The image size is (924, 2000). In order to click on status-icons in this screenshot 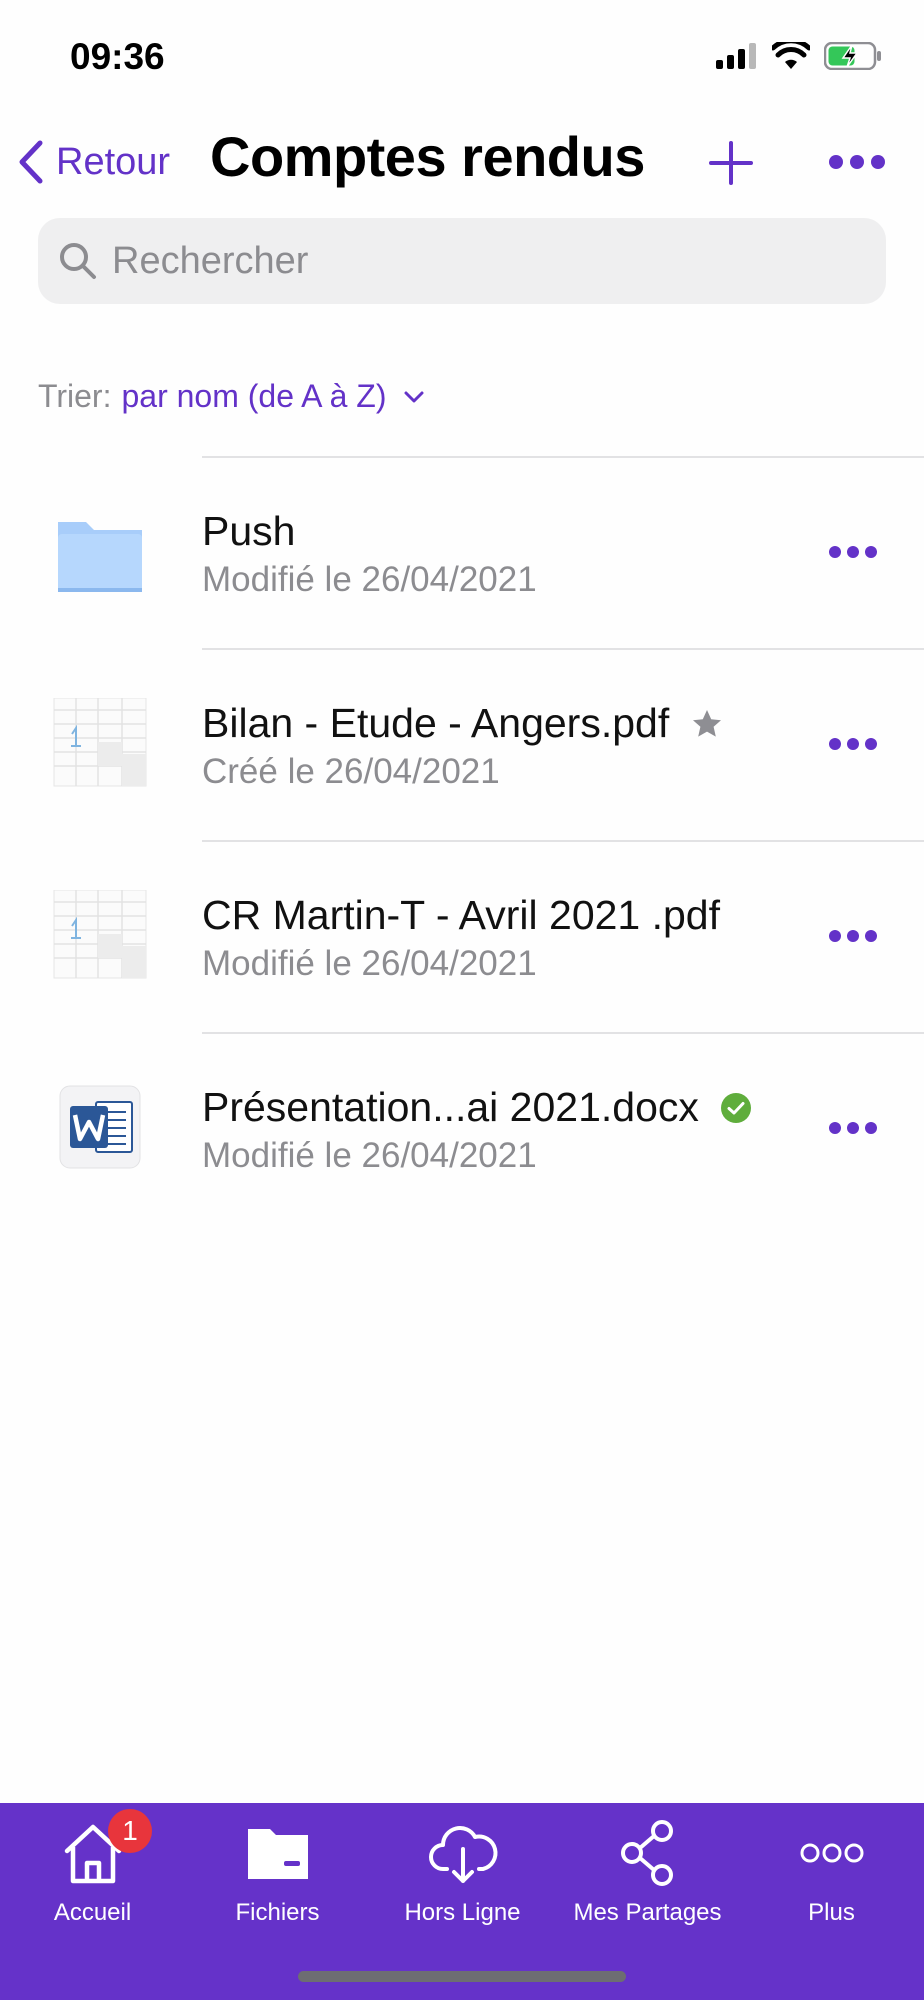, I will do `click(799, 56)`.